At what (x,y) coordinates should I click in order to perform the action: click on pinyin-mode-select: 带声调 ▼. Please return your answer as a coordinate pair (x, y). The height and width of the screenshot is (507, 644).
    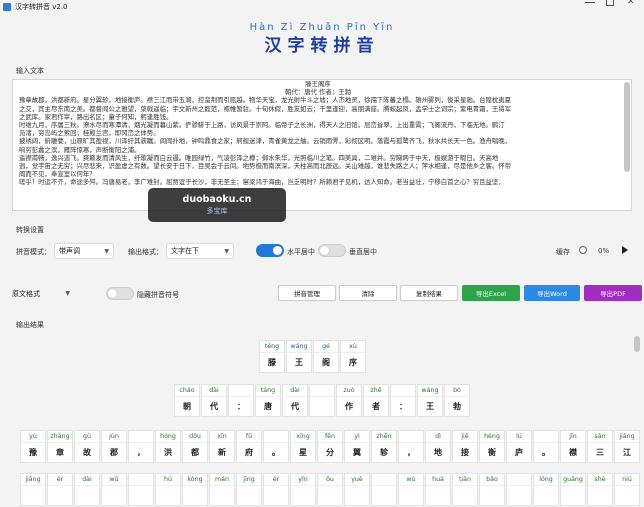
    Looking at the image, I should click on (84, 251).